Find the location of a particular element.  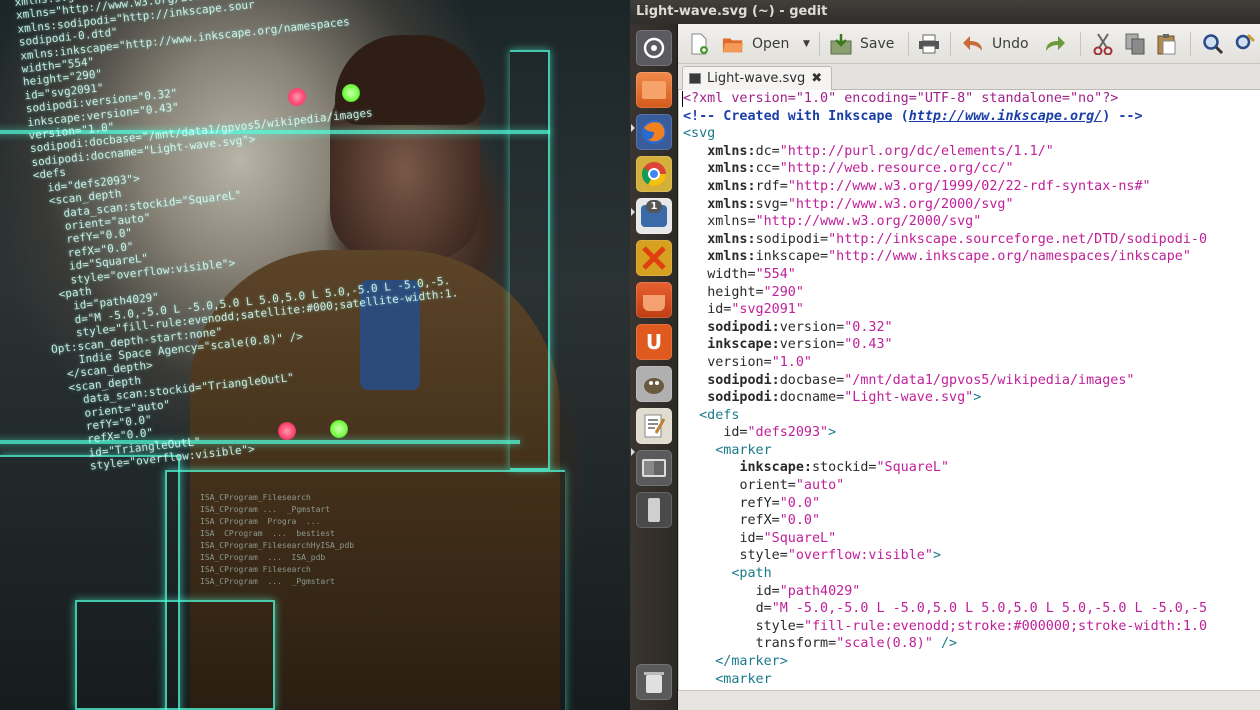

new-document-button is located at coordinates (703, 44).